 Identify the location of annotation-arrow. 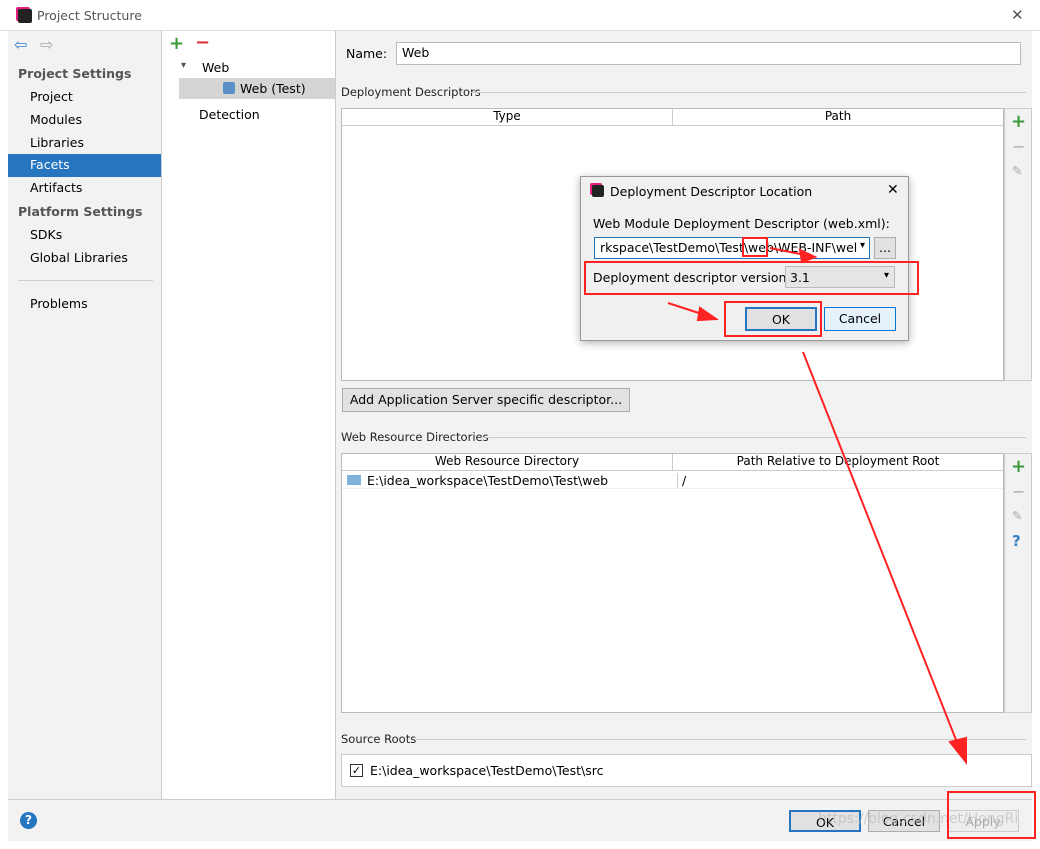
(881, 551).